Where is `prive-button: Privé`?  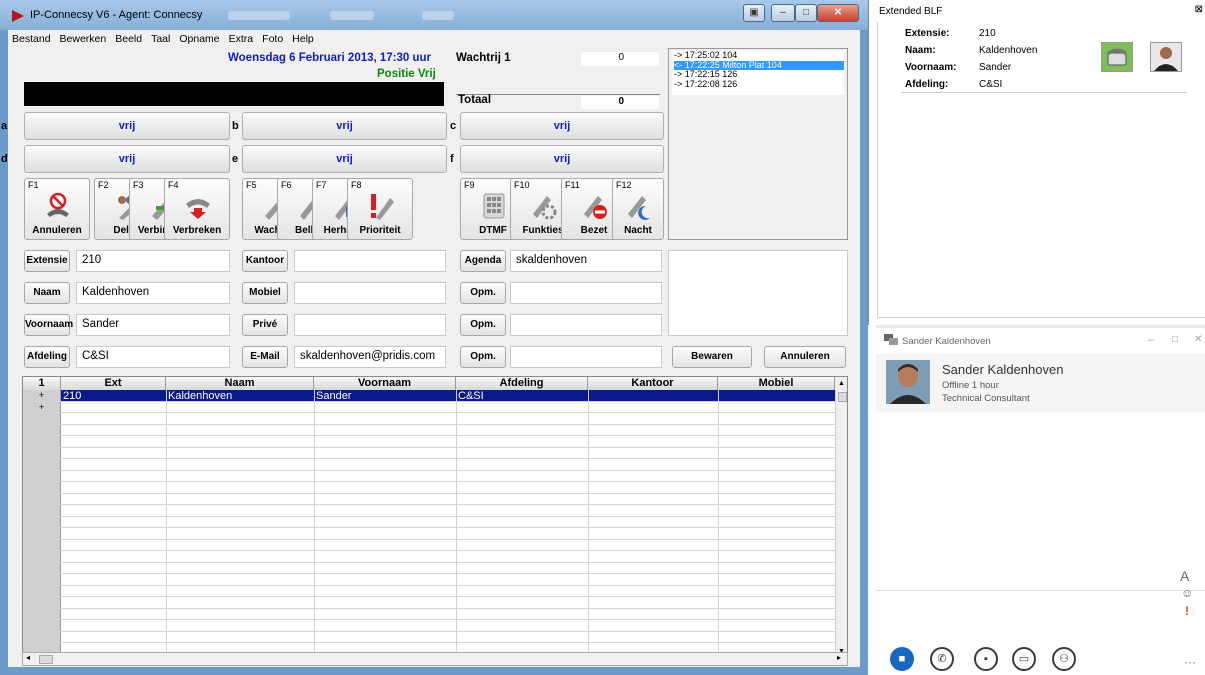 prive-button: Privé is located at coordinates (265, 325).